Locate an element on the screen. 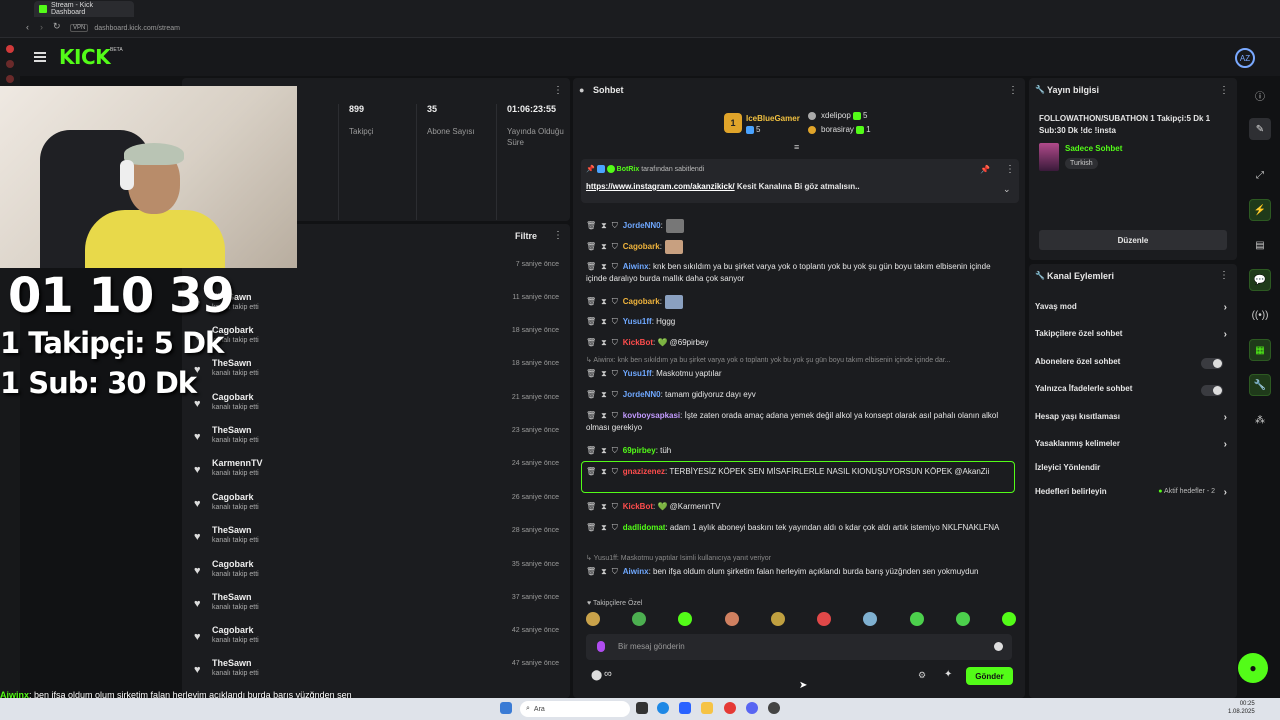 The width and height of the screenshot is (1280, 720). points-icon: ⬤ is located at coordinates (596, 675).